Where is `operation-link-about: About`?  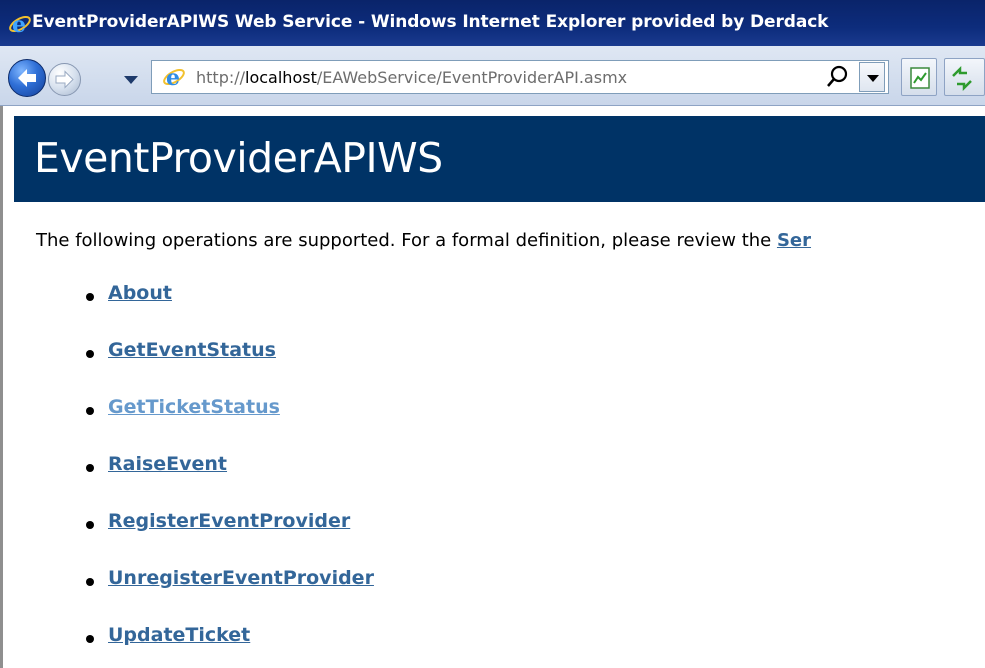 operation-link-about: About is located at coordinates (140, 293).